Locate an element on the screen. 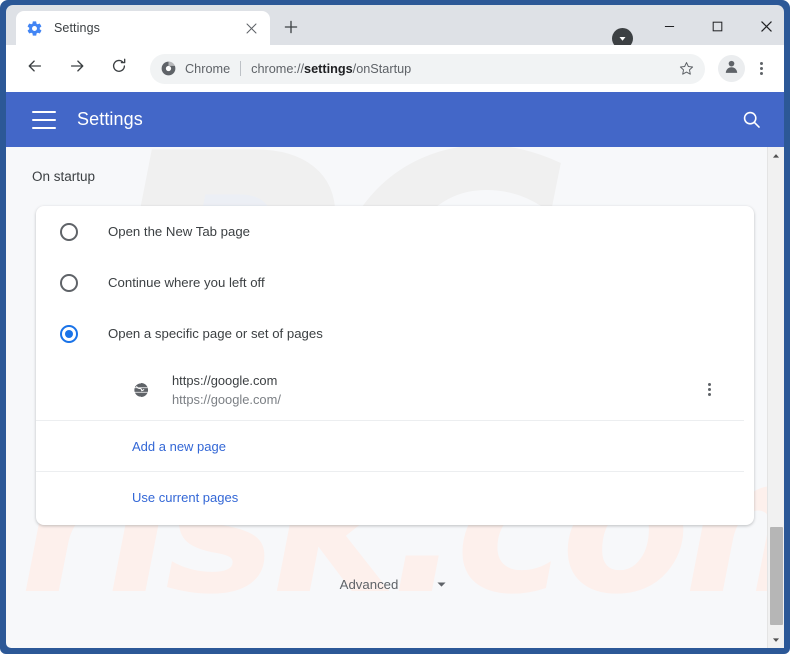  scrollbar-thumb is located at coordinates (776, 576).